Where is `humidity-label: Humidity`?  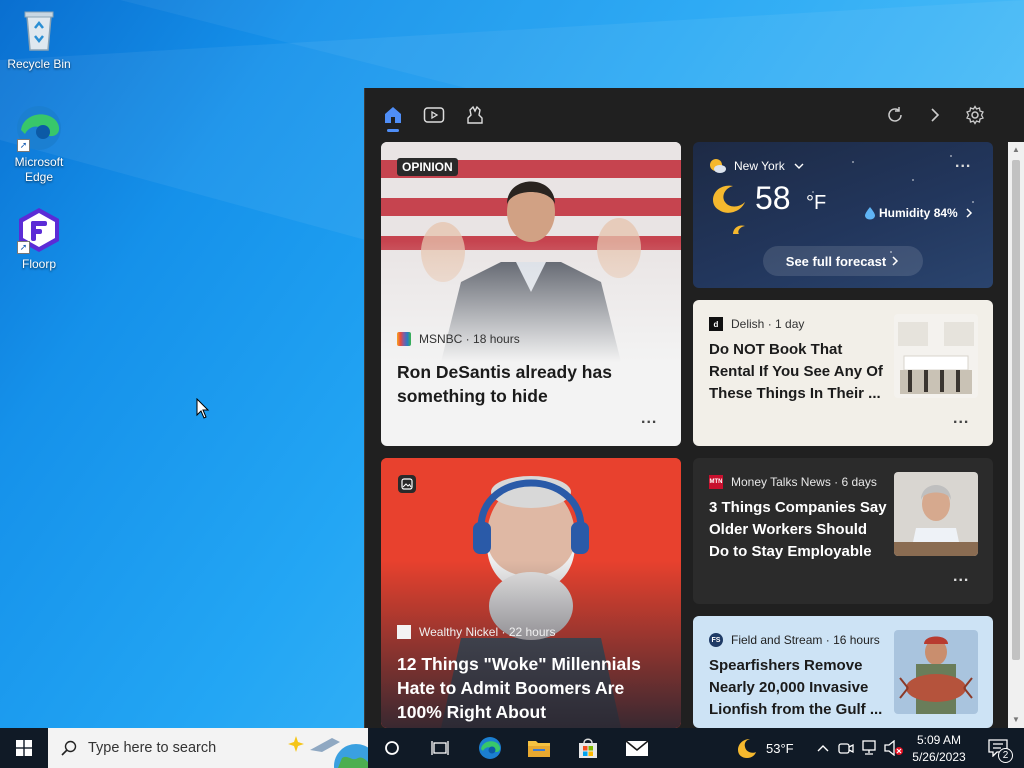 humidity-label: Humidity is located at coordinates (905, 213).